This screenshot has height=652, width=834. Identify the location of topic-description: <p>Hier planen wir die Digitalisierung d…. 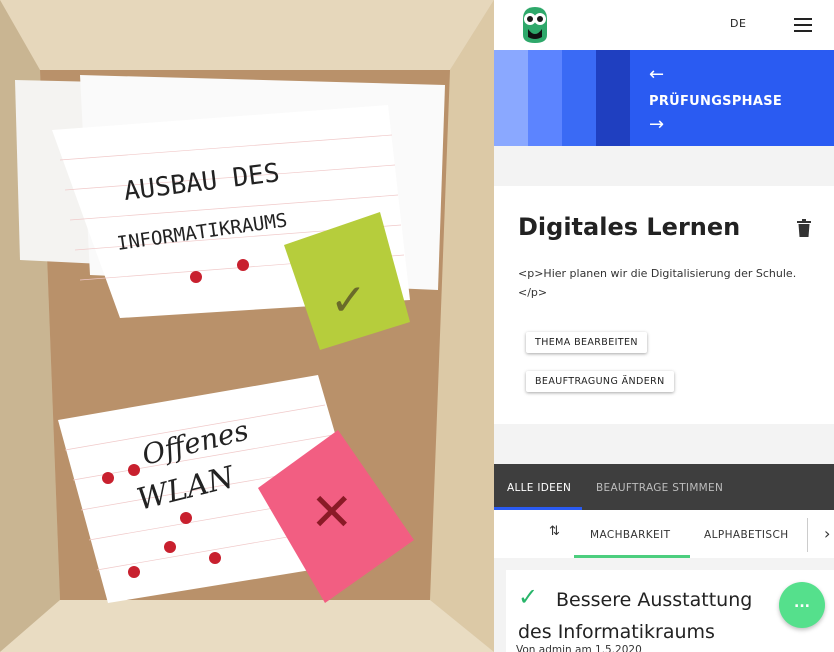
(657, 283).